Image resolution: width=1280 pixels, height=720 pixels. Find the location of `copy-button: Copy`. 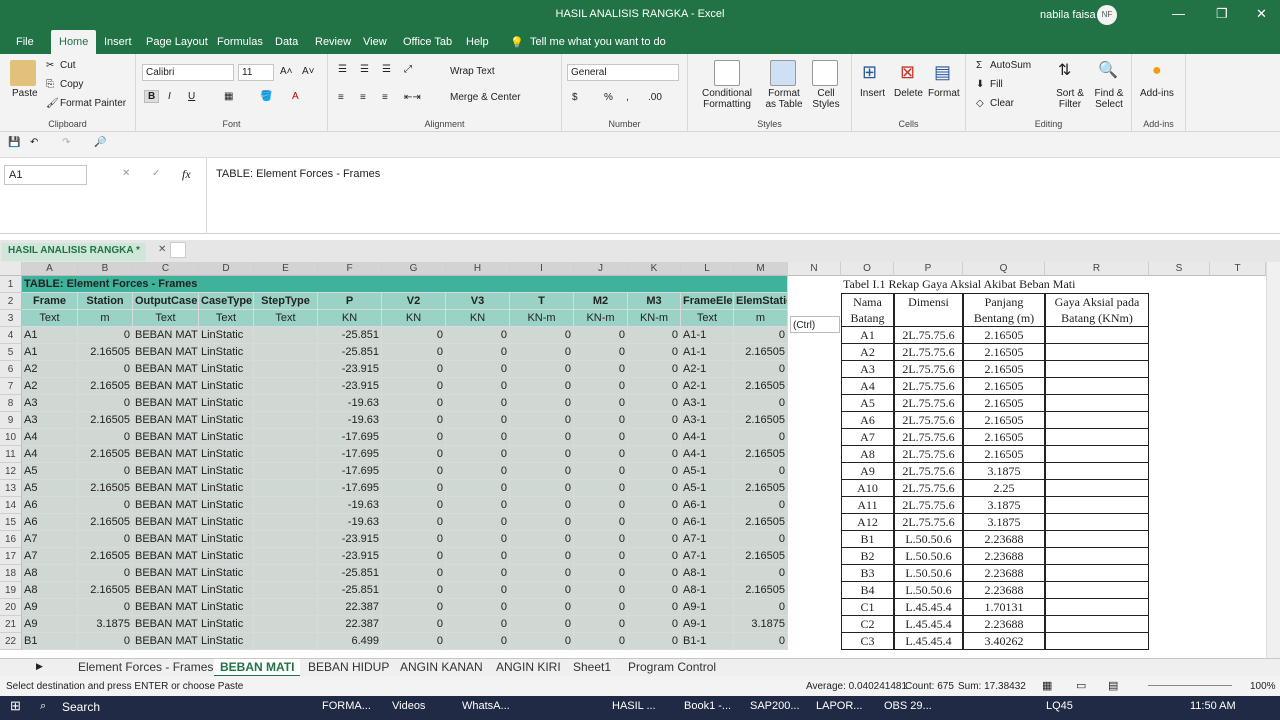

copy-button: Copy is located at coordinates (71, 84).